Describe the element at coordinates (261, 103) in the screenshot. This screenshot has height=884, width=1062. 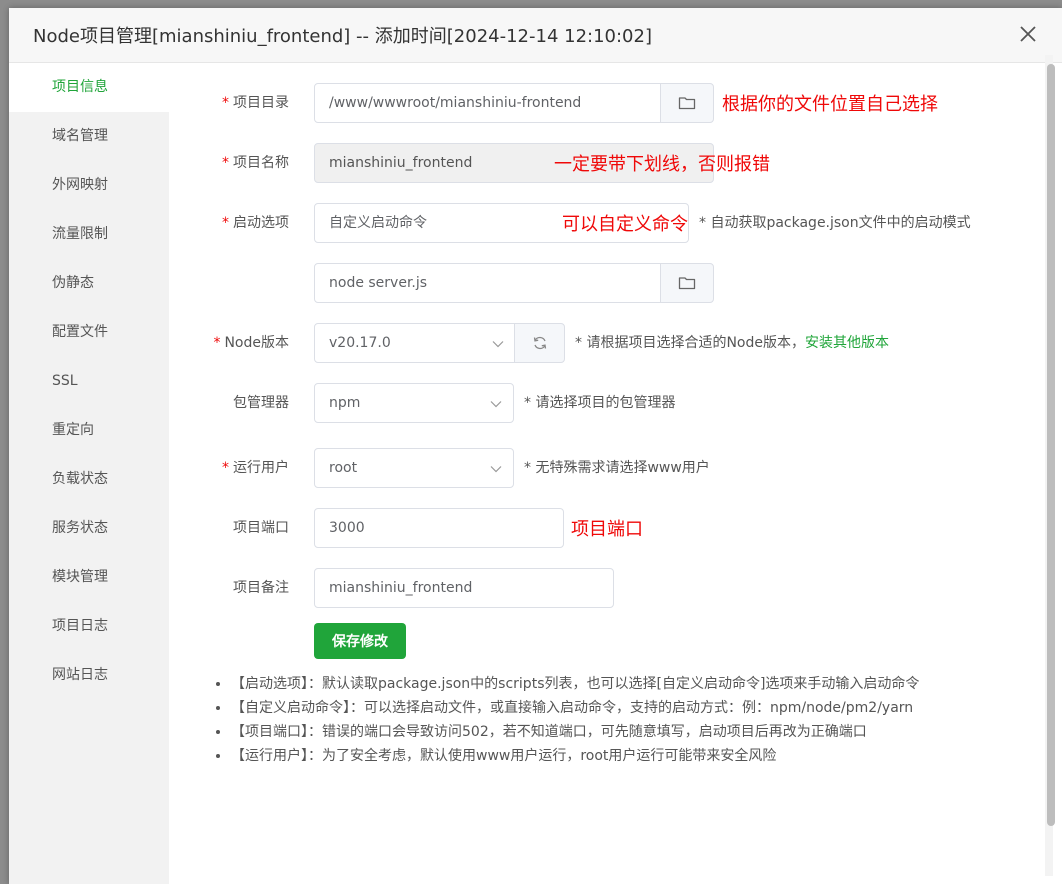
I see `project-dir-label-text: 项目目录` at that location.